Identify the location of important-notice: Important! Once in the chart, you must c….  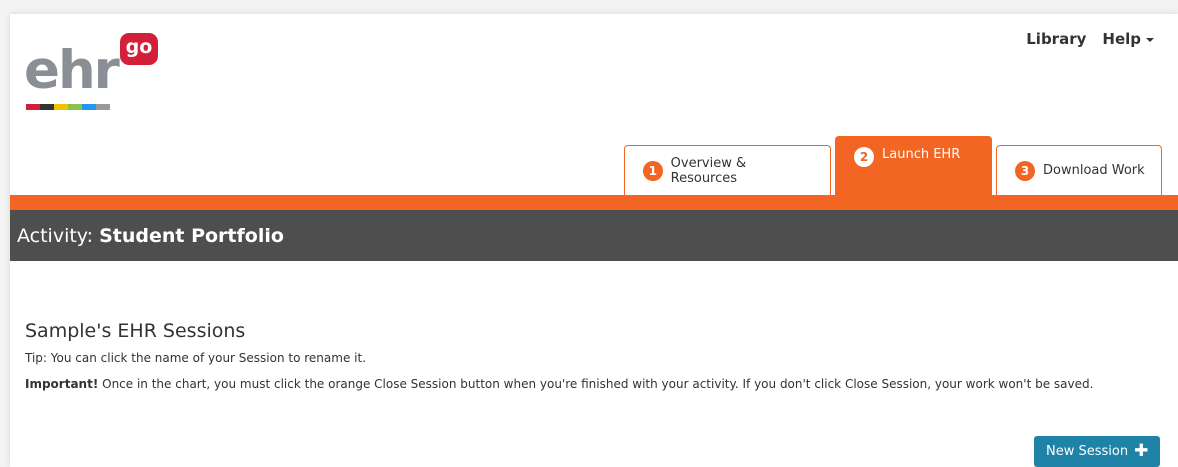
(590, 384).